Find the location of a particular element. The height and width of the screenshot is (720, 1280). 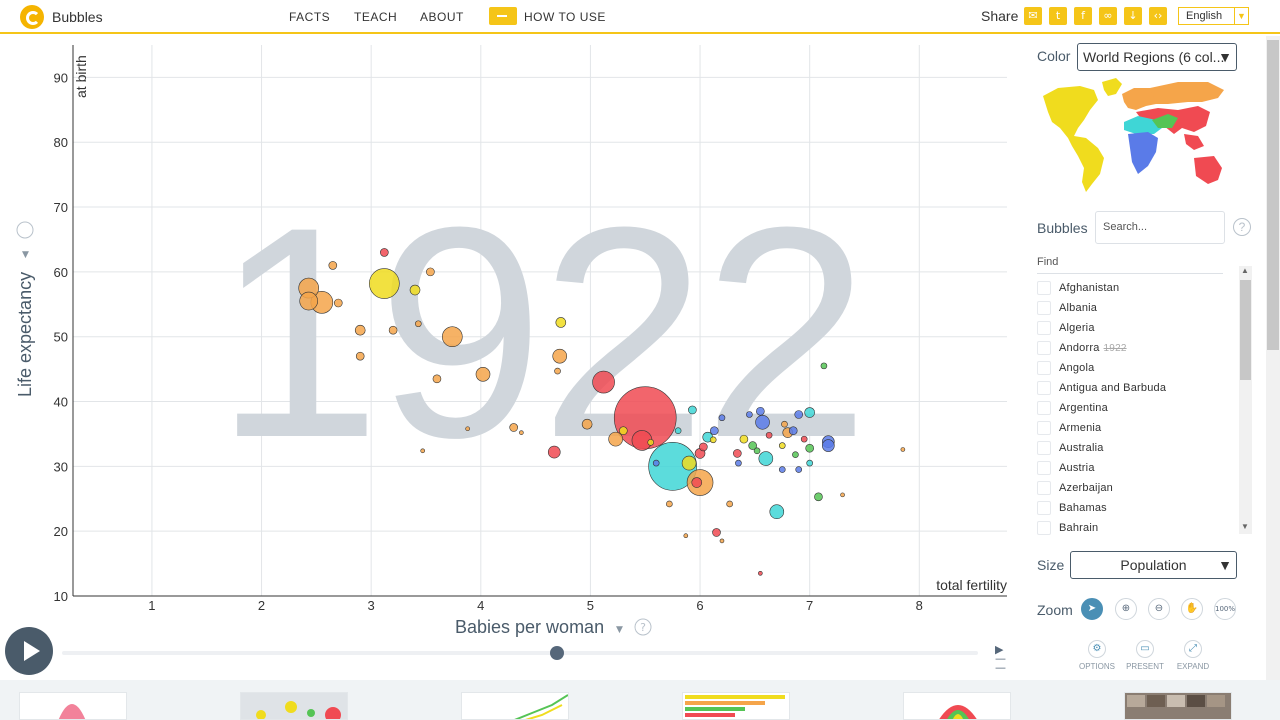

scroll-down-icon: ▼ is located at coordinates (1245, 526).